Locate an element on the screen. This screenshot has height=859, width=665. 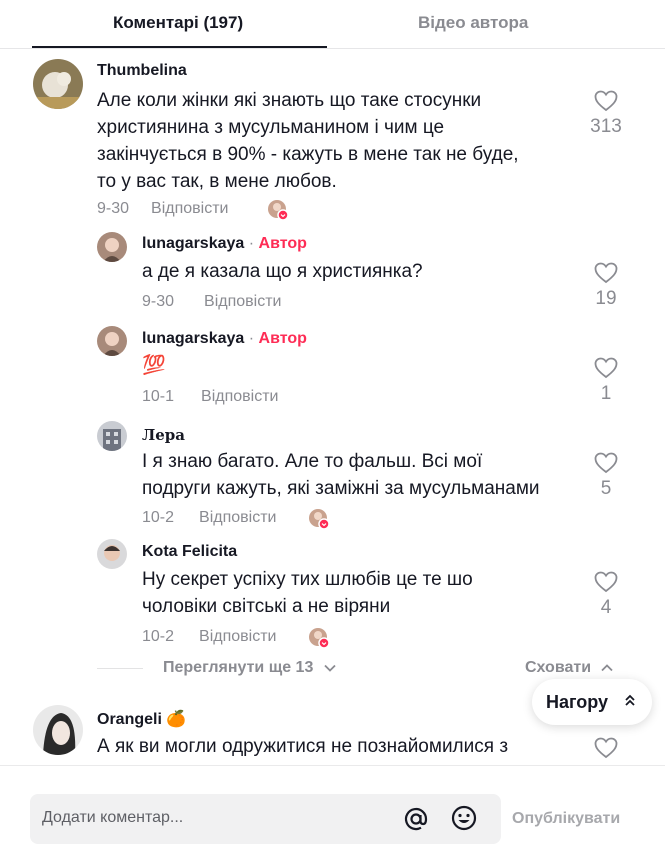
like-count: 19 is located at coordinates (606, 298).